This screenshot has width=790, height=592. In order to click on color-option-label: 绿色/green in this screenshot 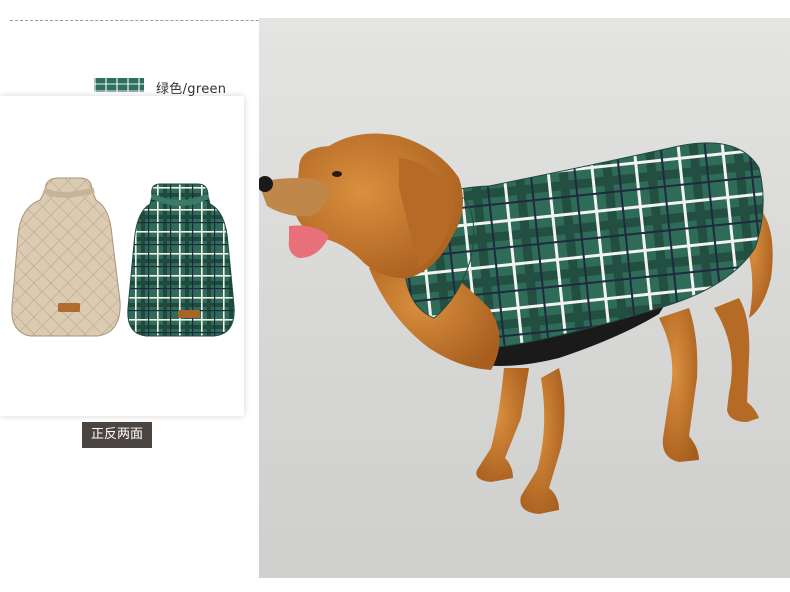, I will do `click(191, 89)`.